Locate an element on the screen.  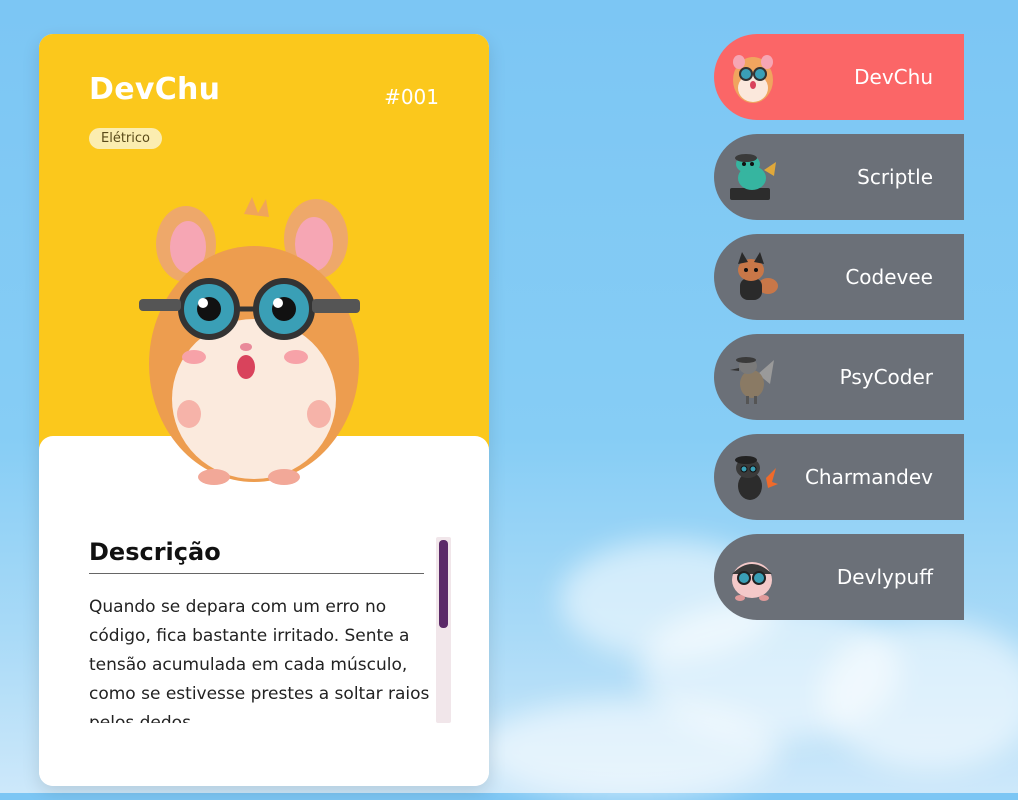
pokemon-list-item-devchu: DevChu is located at coordinates (839, 77).